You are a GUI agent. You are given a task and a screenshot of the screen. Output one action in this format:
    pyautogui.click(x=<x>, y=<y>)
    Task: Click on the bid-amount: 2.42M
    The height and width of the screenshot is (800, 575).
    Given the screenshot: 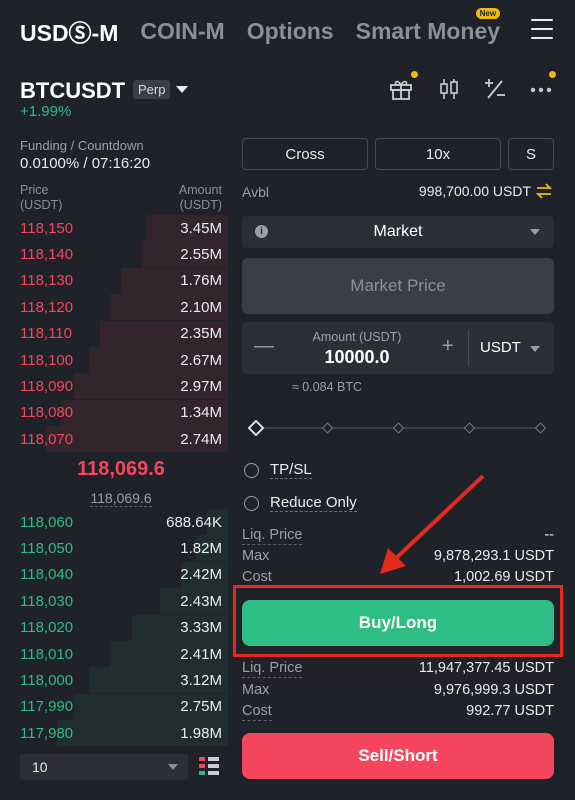 What is the action you would take?
    pyautogui.click(x=201, y=575)
    